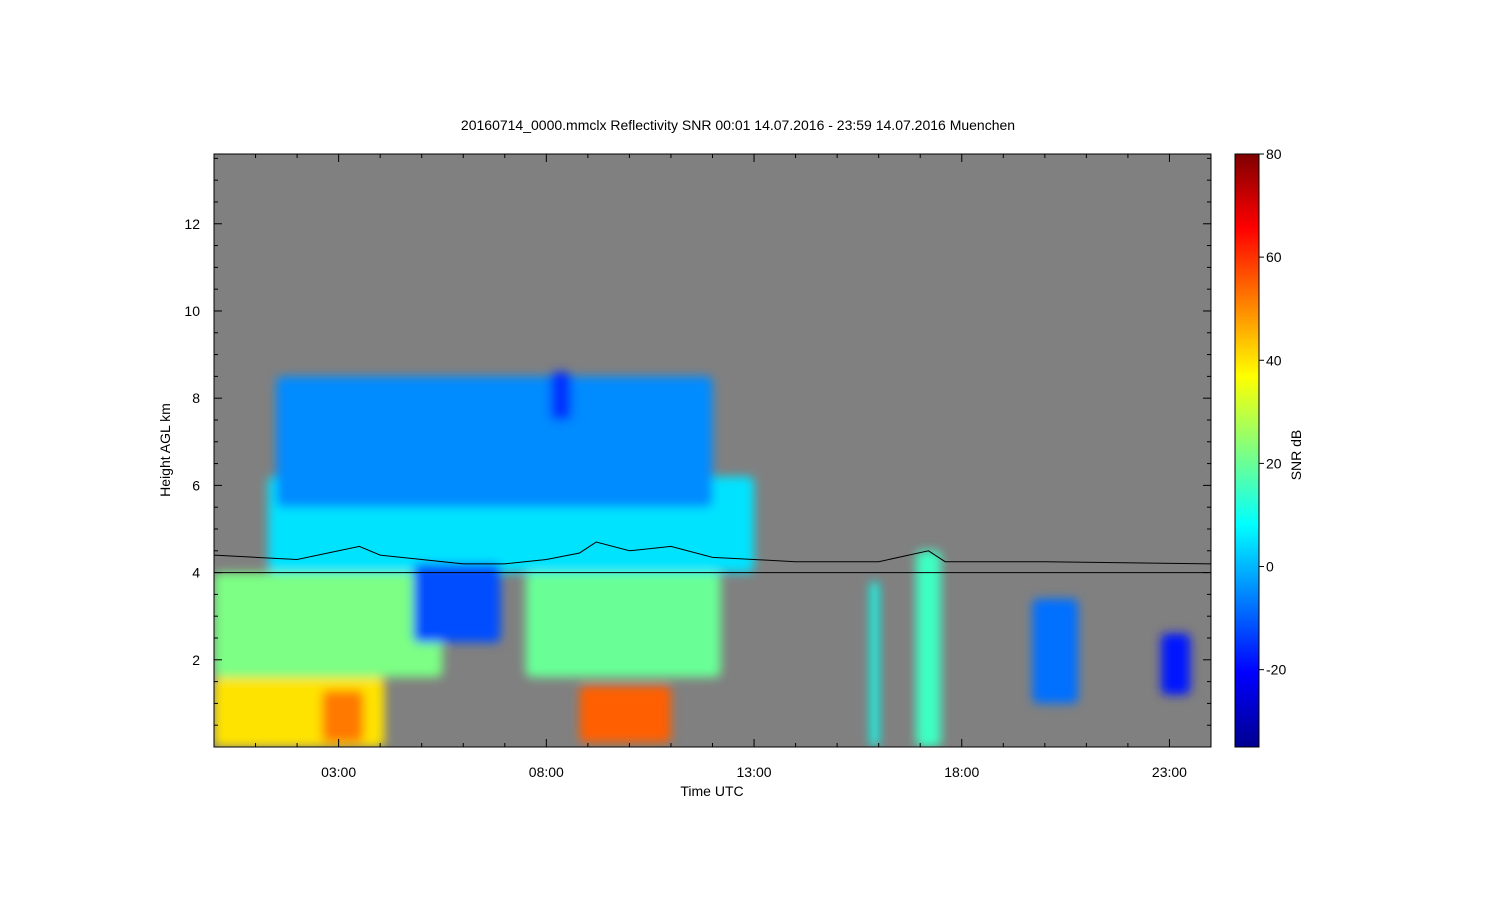  What do you see at coordinates (196, 573) in the screenshot?
I see `y-tick-label: 4` at bounding box center [196, 573].